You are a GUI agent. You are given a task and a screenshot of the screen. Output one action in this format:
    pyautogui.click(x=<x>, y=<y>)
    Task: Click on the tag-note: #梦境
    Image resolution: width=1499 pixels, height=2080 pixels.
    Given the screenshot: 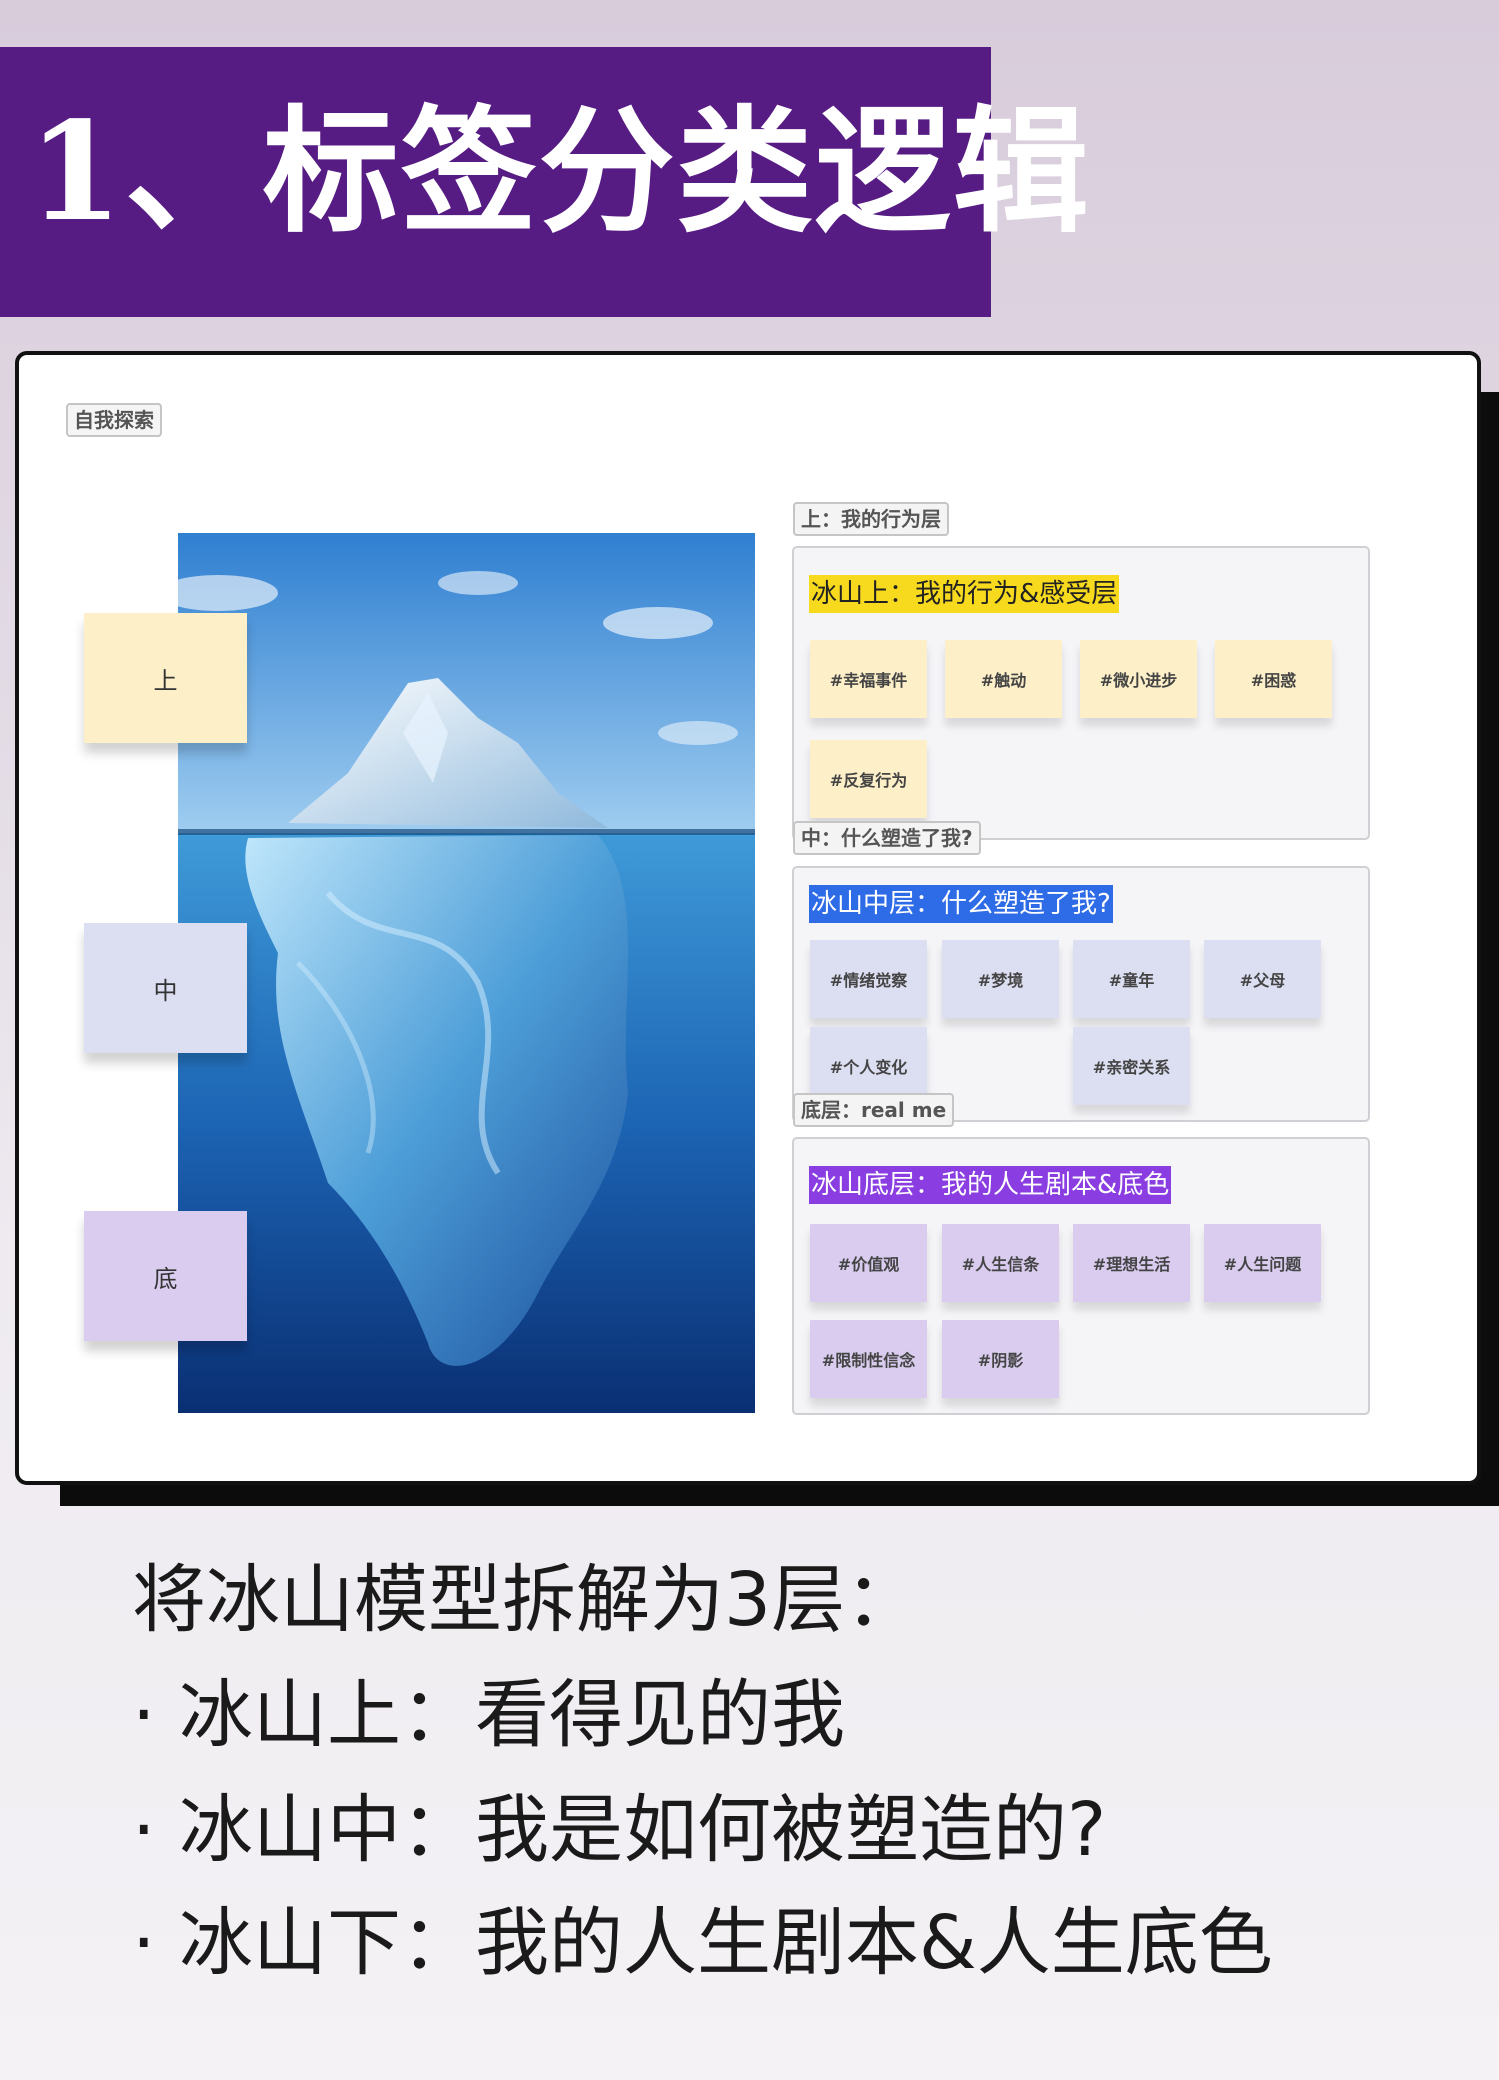 What is the action you would take?
    pyautogui.click(x=1000, y=979)
    